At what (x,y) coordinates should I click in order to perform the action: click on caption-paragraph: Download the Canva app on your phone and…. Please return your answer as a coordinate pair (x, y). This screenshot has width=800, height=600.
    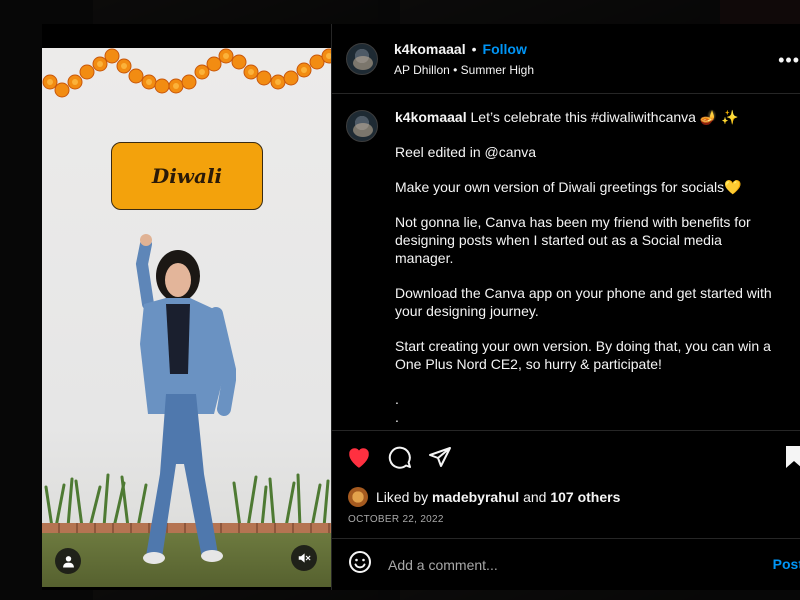
    Looking at the image, I should click on (585, 302).